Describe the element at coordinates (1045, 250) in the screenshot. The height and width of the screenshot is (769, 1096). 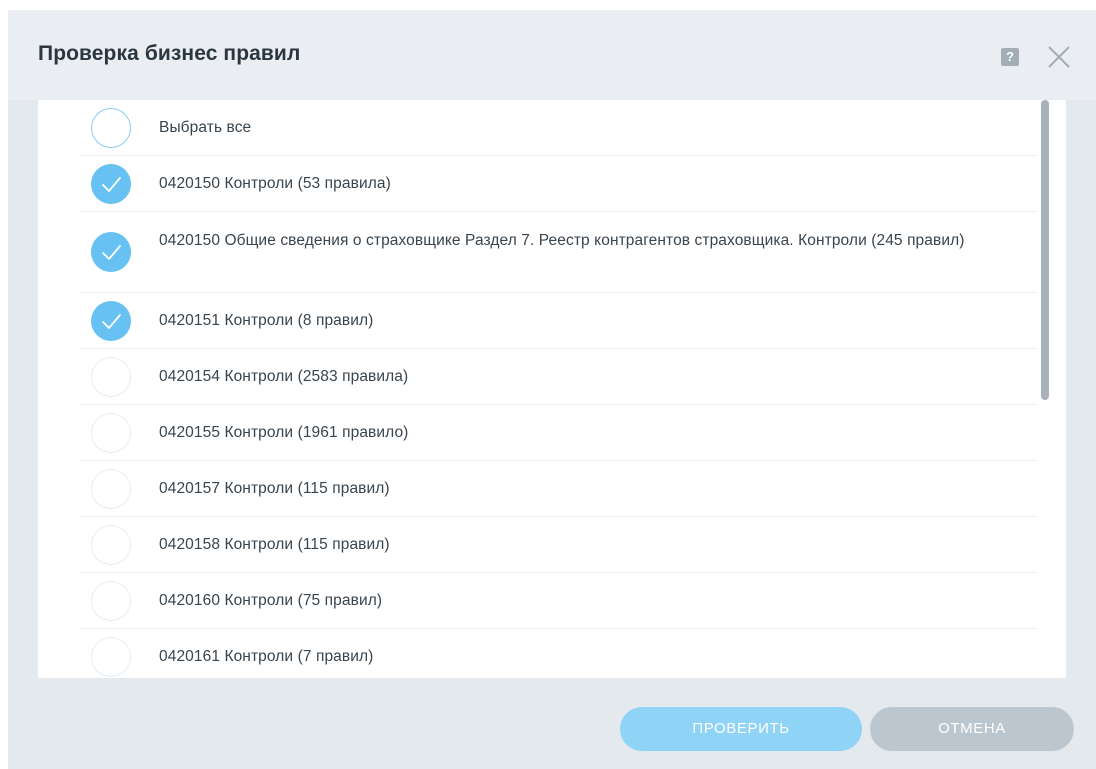
I see `list-scrollbar` at that location.